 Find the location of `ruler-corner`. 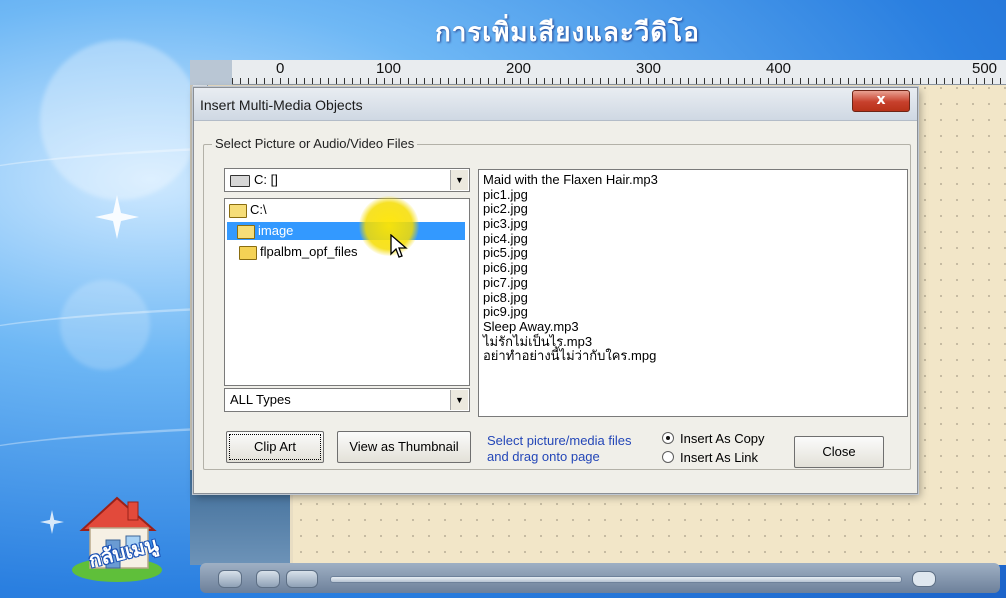

ruler-corner is located at coordinates (211, 72).